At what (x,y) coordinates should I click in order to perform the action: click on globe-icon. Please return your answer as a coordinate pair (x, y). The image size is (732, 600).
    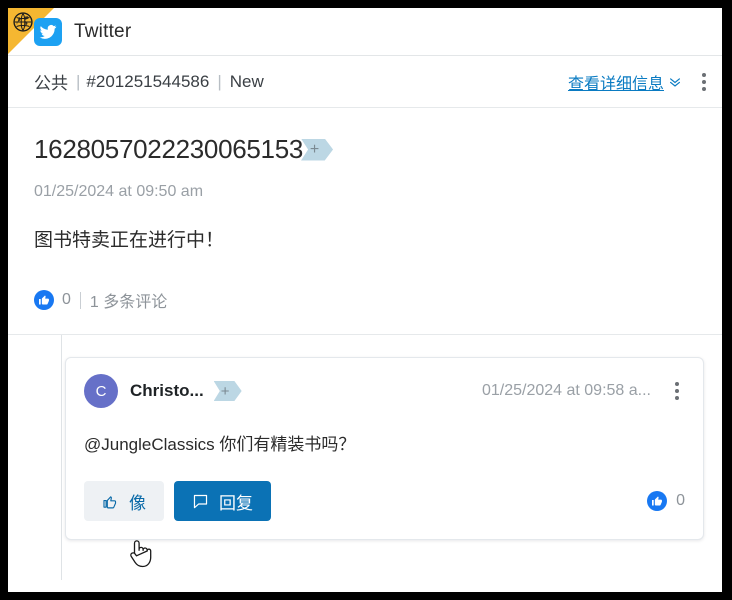
    Looking at the image, I should click on (23, 22).